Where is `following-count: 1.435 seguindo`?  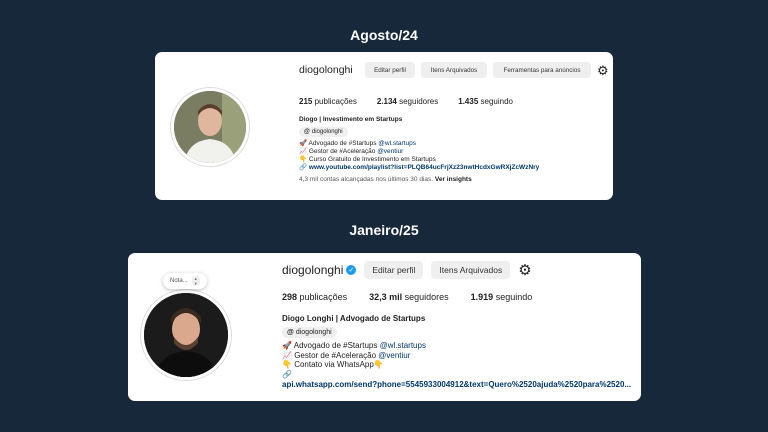 following-count: 1.435 seguindo is located at coordinates (485, 101).